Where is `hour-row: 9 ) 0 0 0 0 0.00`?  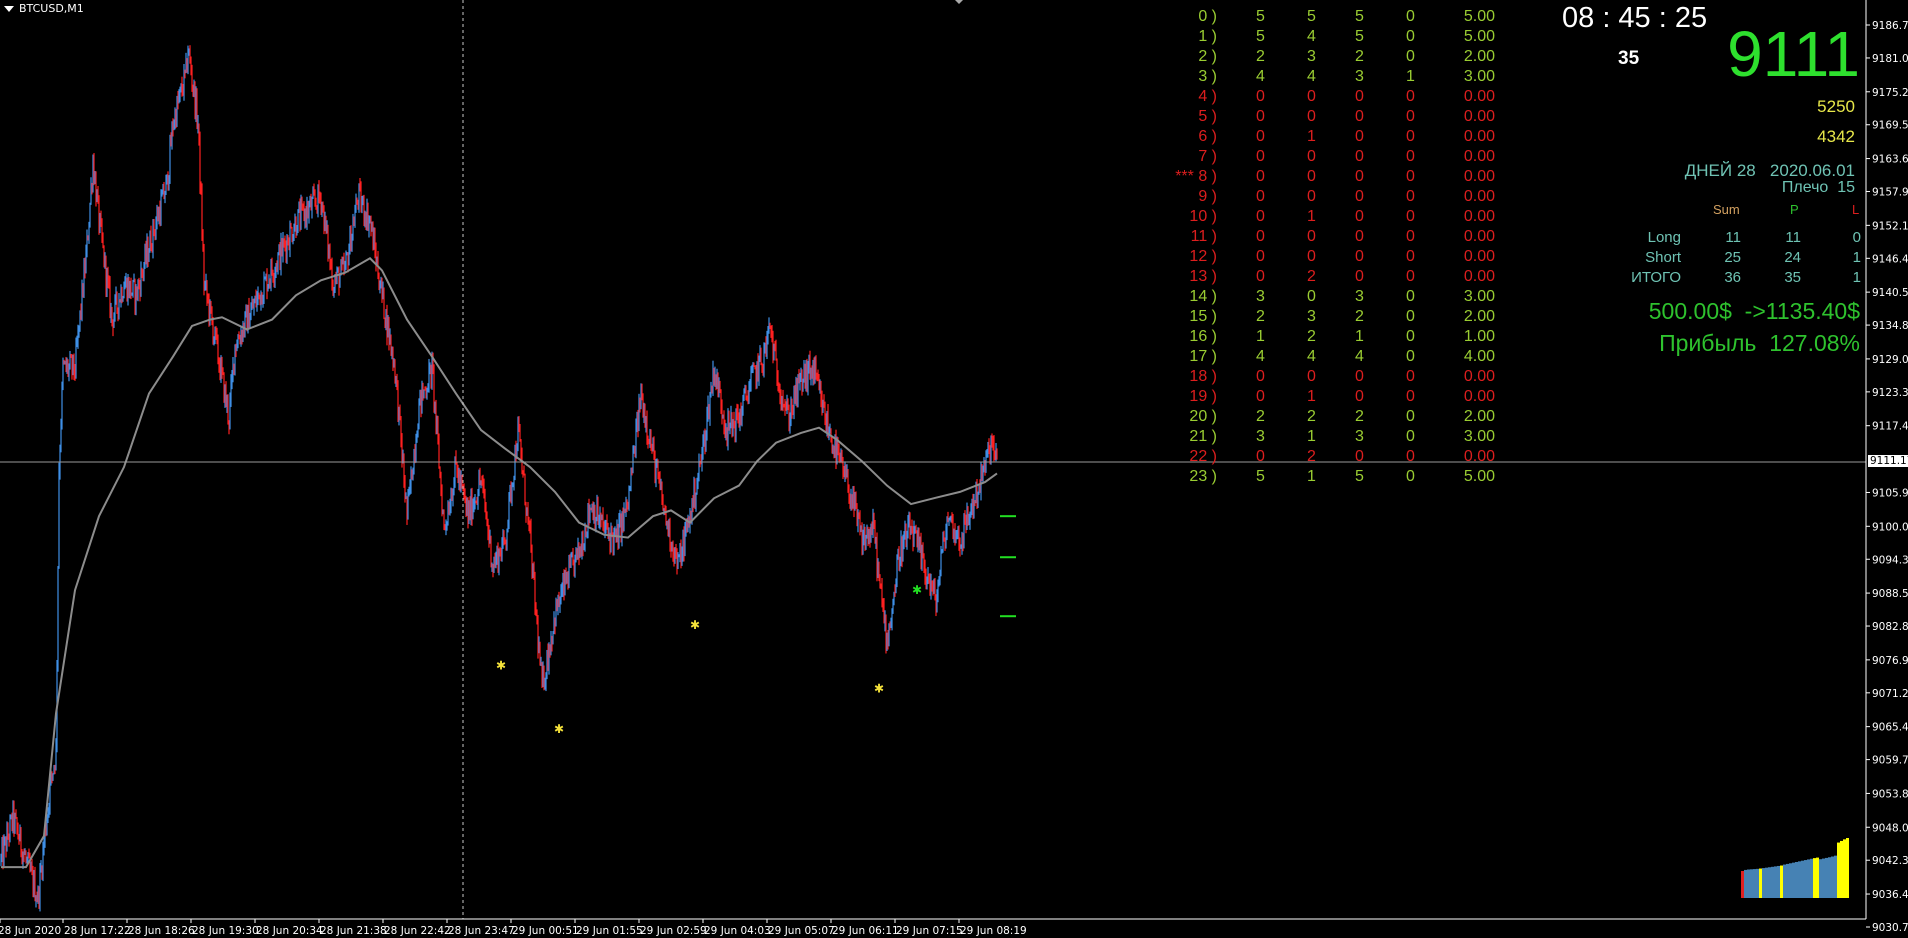
hour-row: 9 ) 0 0 0 0 0.00 is located at coordinates (954, 198).